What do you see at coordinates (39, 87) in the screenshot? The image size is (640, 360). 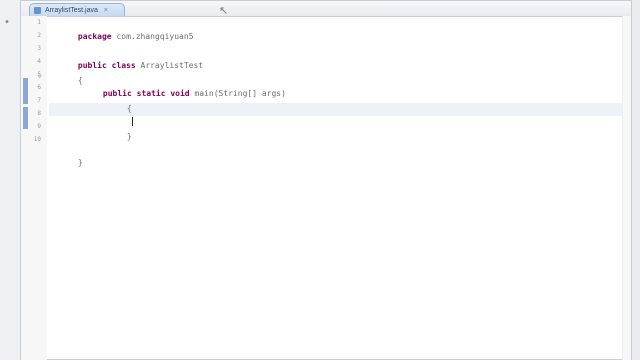 I see `line-number: 6` at bounding box center [39, 87].